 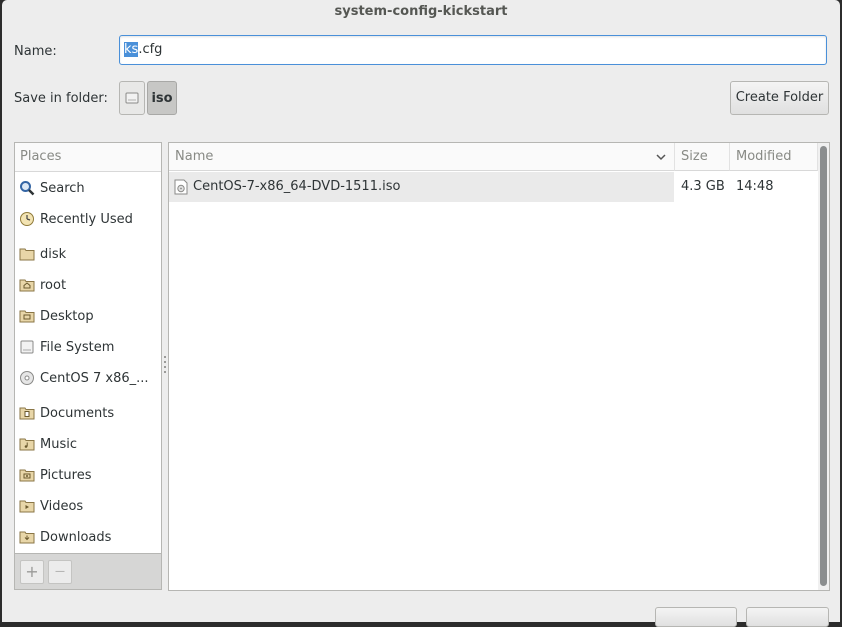 I want to click on disc-icon, so click(x=27, y=378).